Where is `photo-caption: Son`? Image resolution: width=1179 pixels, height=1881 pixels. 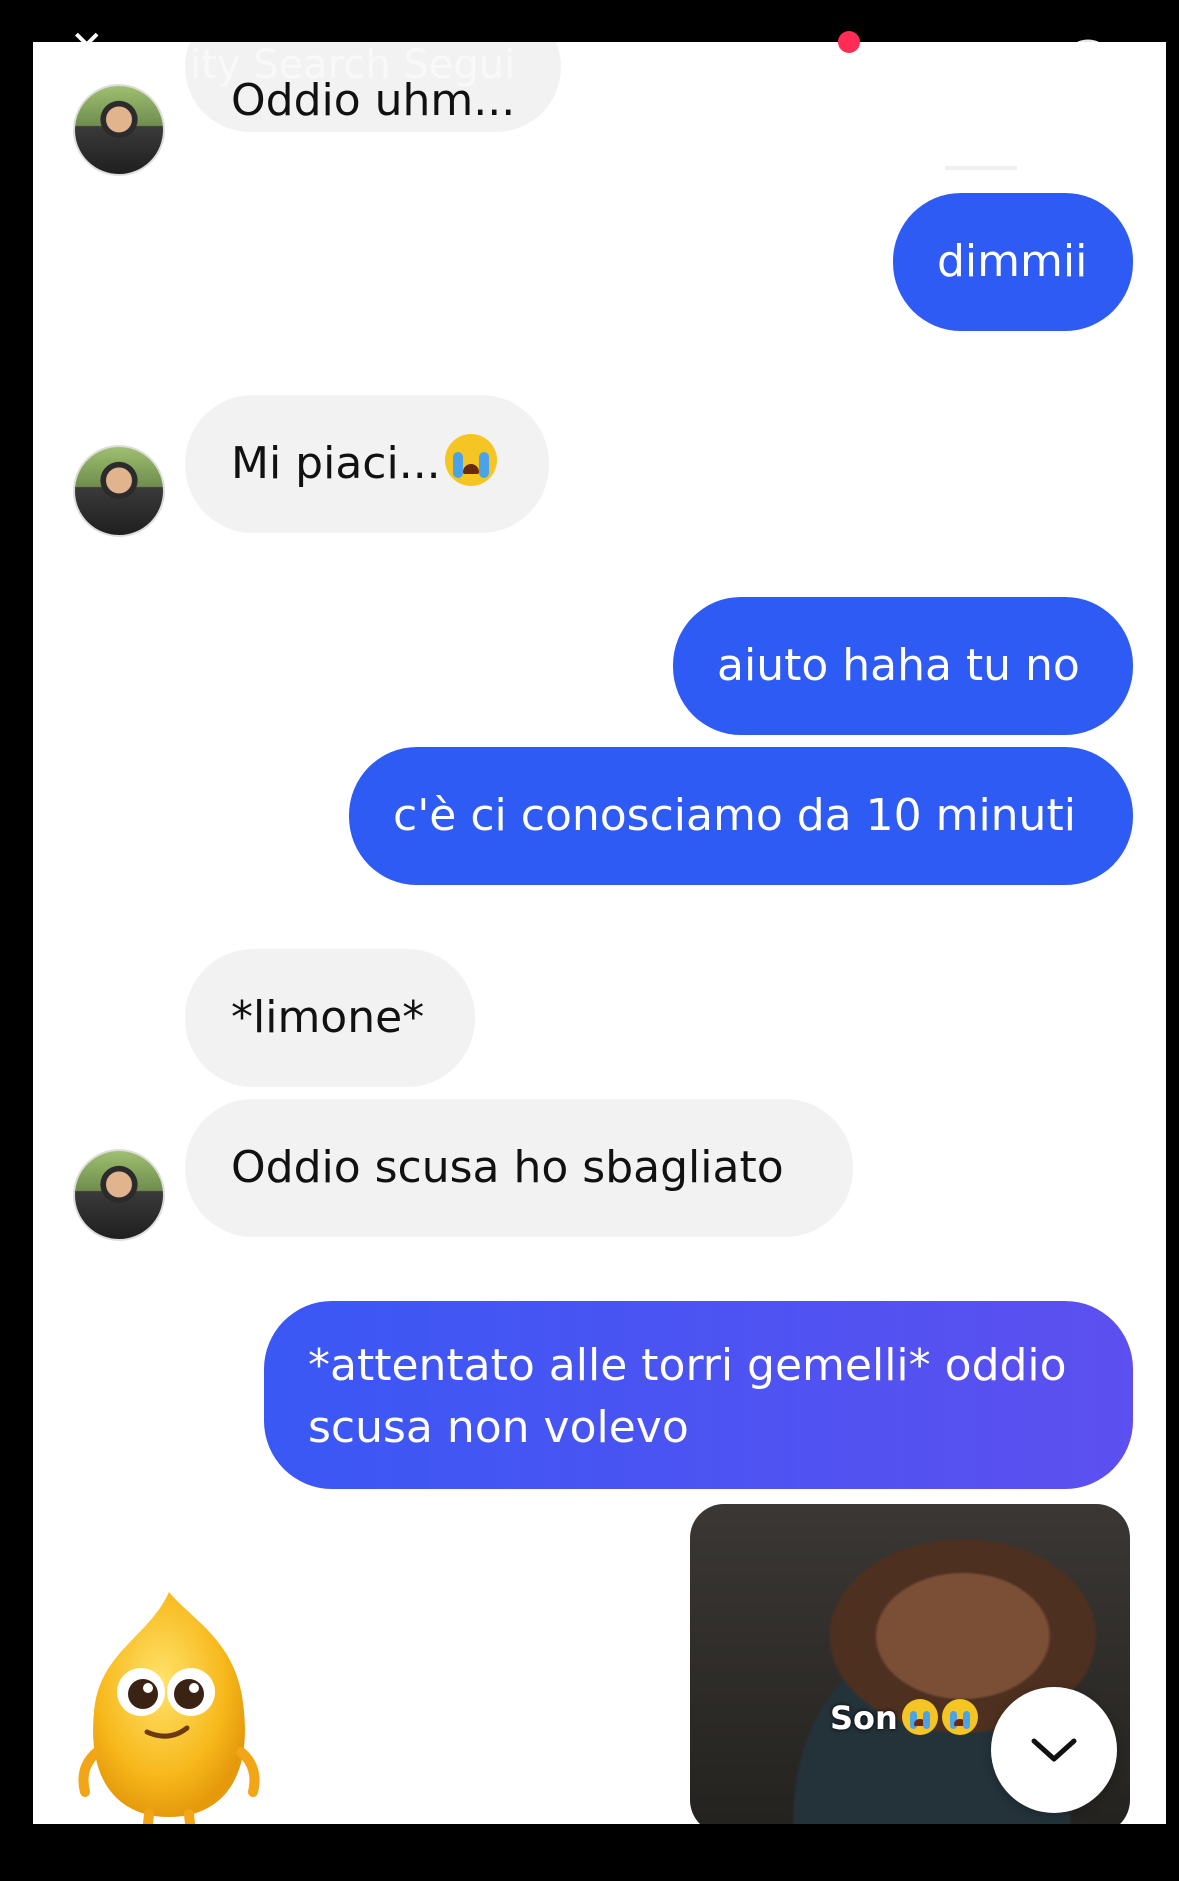 photo-caption: Son is located at coordinates (904, 1718).